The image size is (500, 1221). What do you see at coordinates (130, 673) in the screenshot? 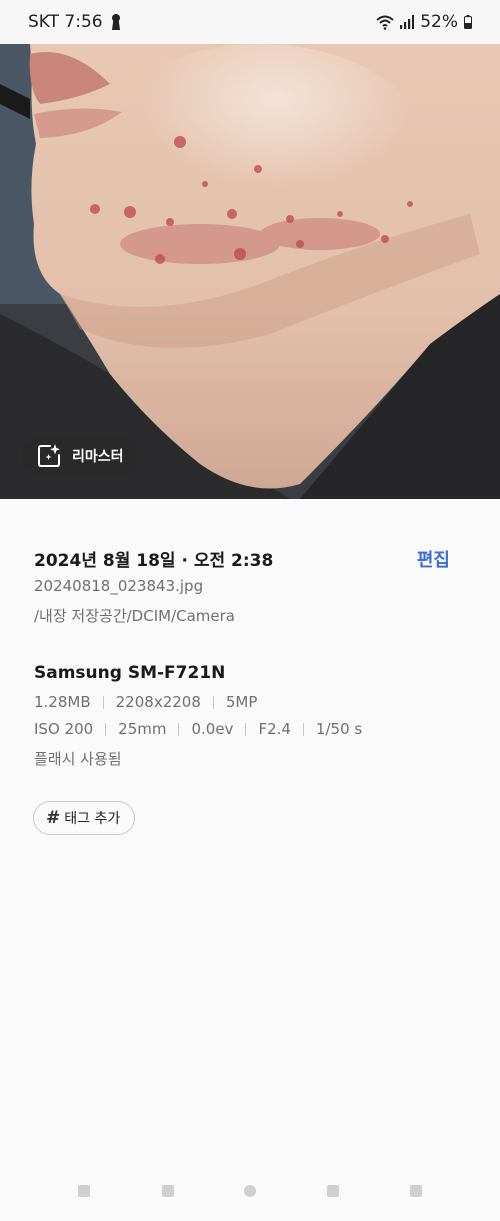
I see `camera-device: Samsung SM-F721N` at bounding box center [130, 673].